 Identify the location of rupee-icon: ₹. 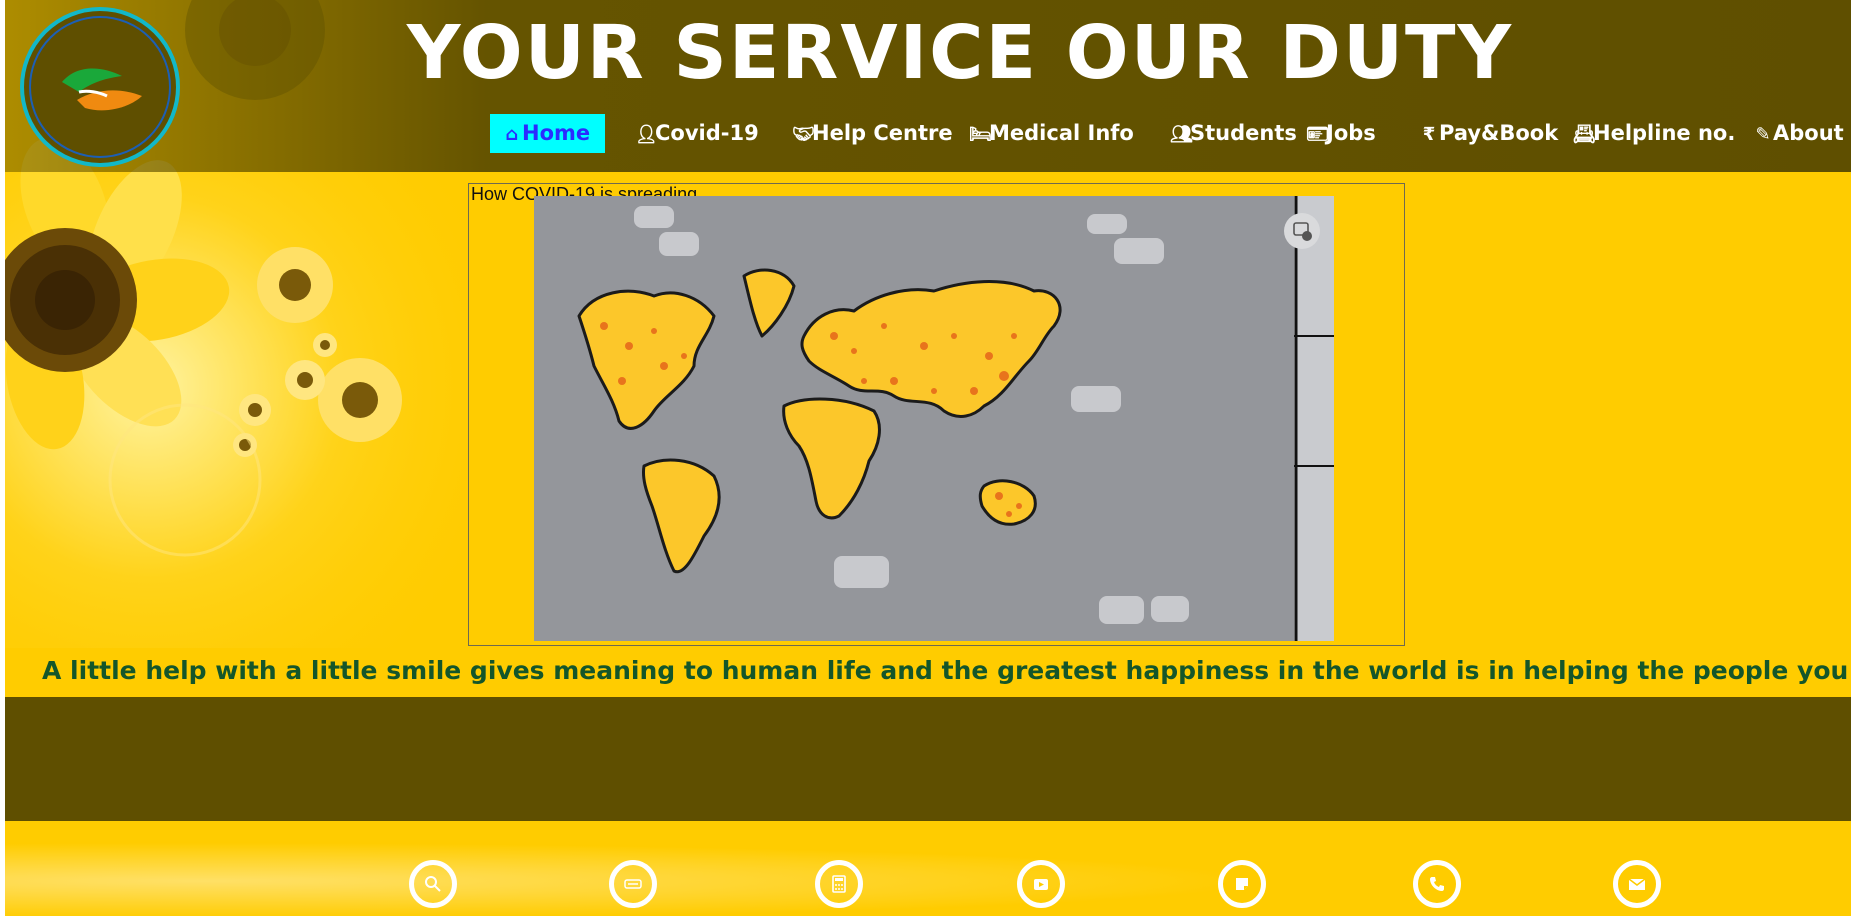
(1429, 134).